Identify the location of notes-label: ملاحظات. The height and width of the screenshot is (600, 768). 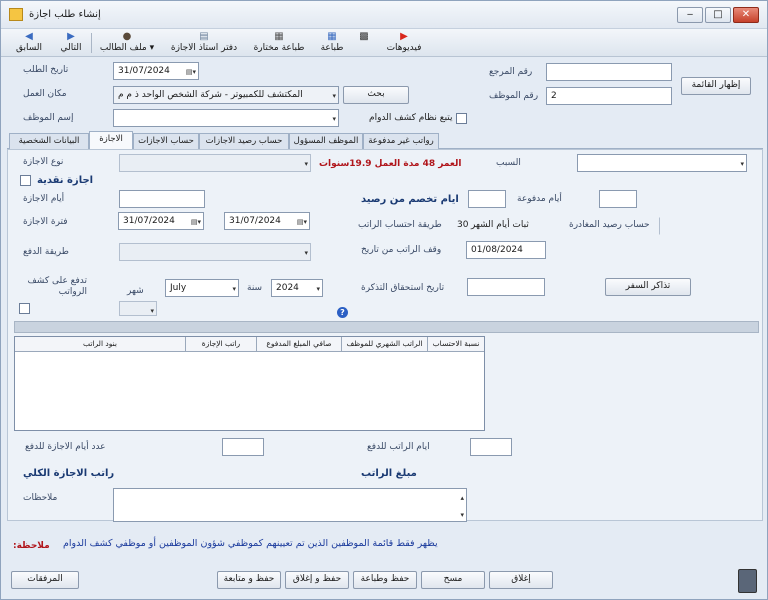
(40, 498).